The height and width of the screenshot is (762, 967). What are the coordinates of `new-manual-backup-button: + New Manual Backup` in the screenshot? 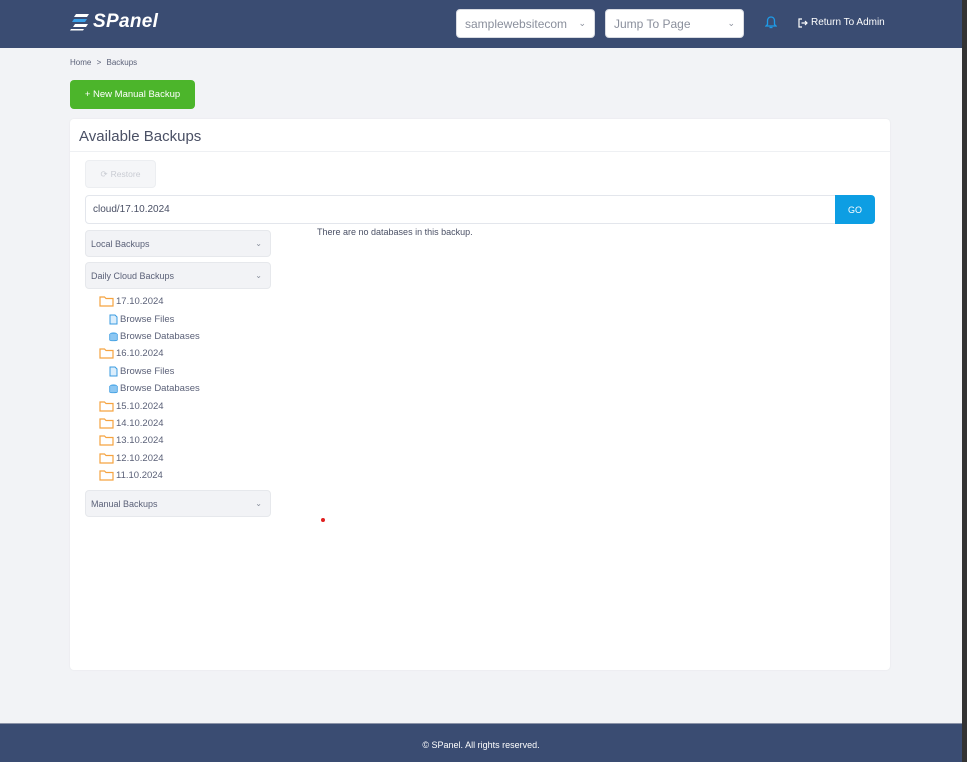 It's located at (132, 94).